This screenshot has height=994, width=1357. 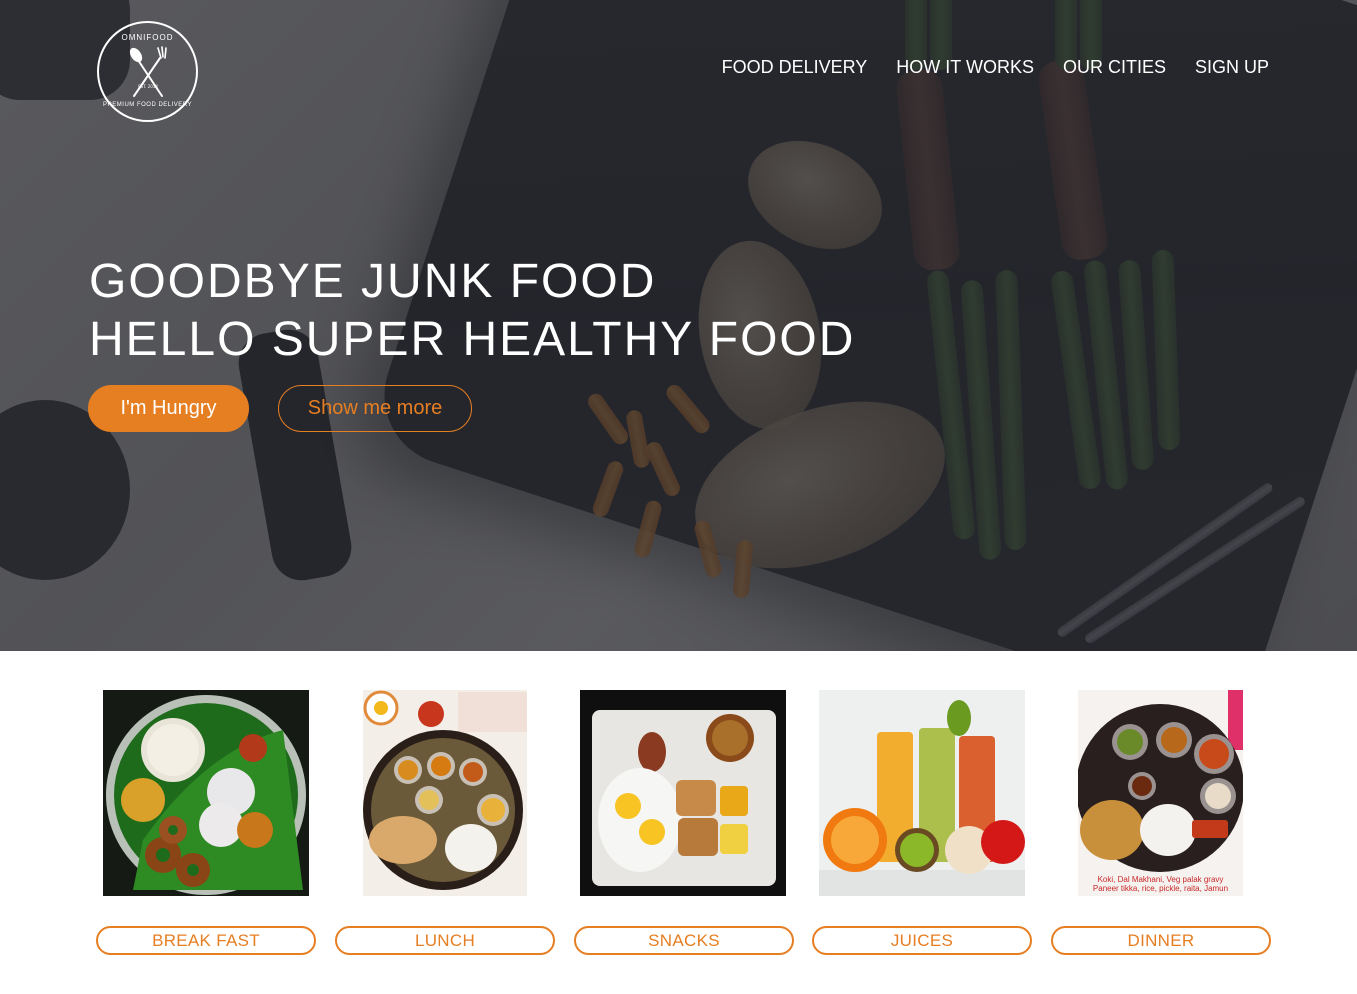 I want to click on hero-headline-line-2: HELLO SUPER HEALTHY FOOD, so click(x=472, y=339).